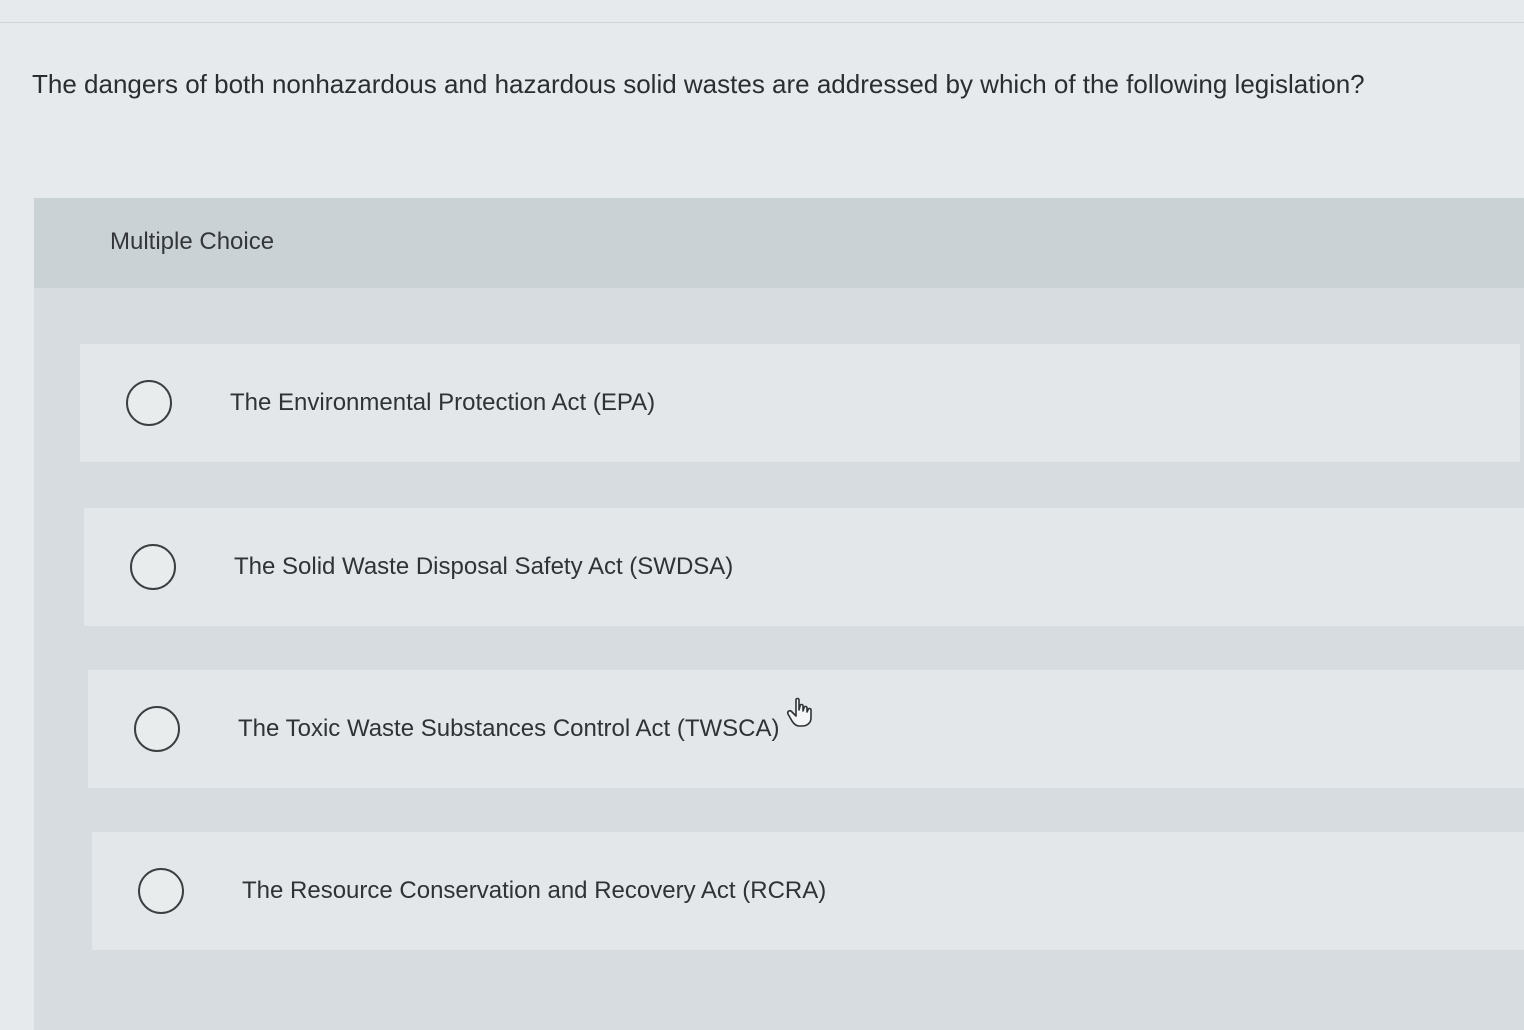 This screenshot has width=1524, height=1030. Describe the element at coordinates (762, 22) in the screenshot. I see `top-divider` at that location.